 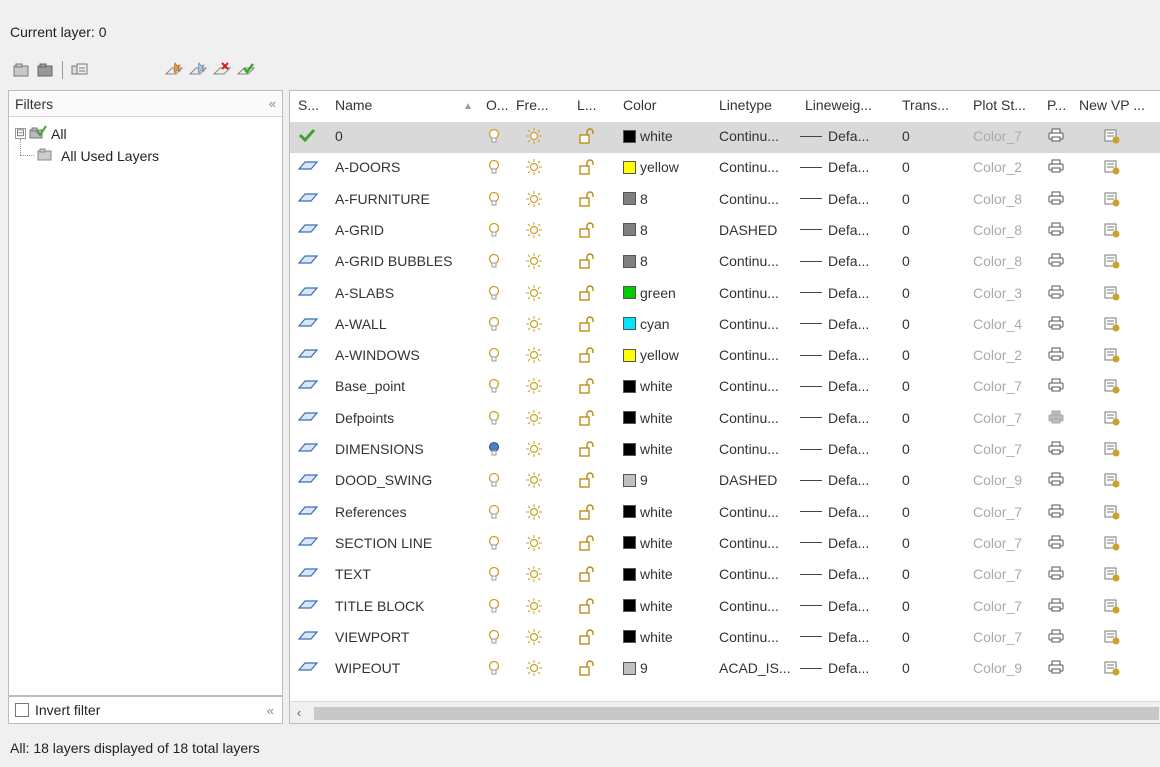 What do you see at coordinates (748, 480) in the screenshot?
I see `linetype-value: DASHED` at bounding box center [748, 480].